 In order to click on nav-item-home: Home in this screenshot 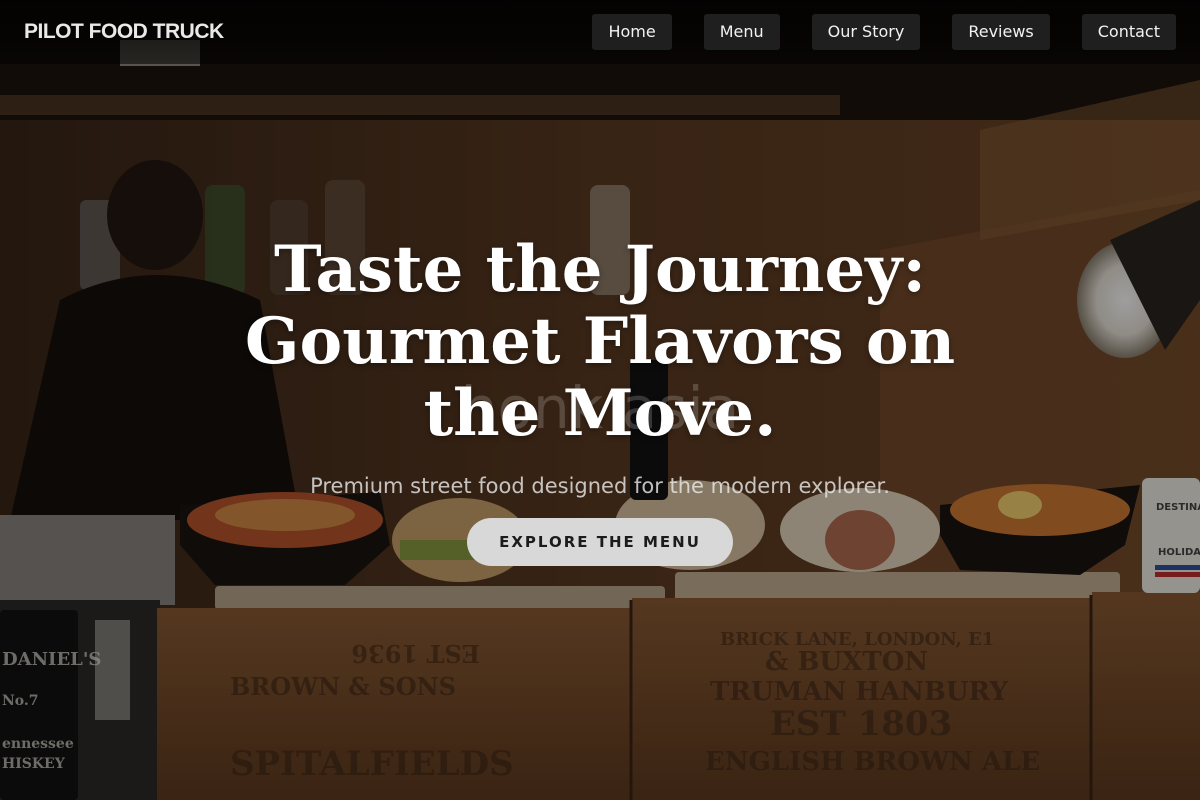, I will do `click(632, 32)`.